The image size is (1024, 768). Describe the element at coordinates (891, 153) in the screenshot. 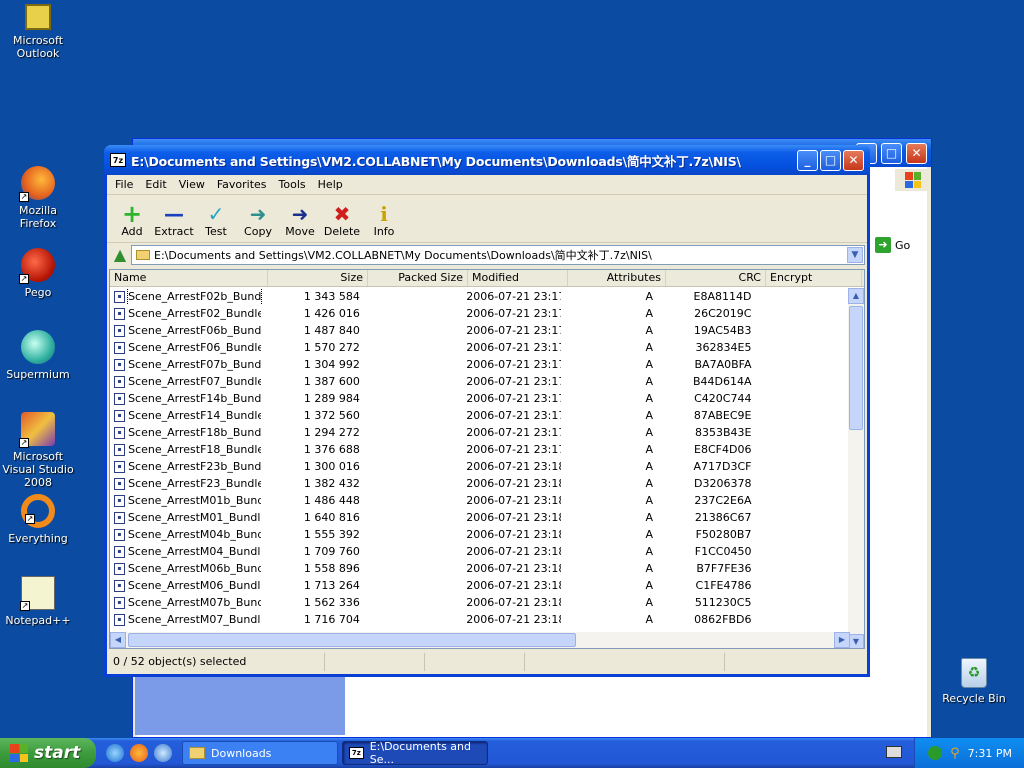

I see `background-maximize-button: □` at that location.